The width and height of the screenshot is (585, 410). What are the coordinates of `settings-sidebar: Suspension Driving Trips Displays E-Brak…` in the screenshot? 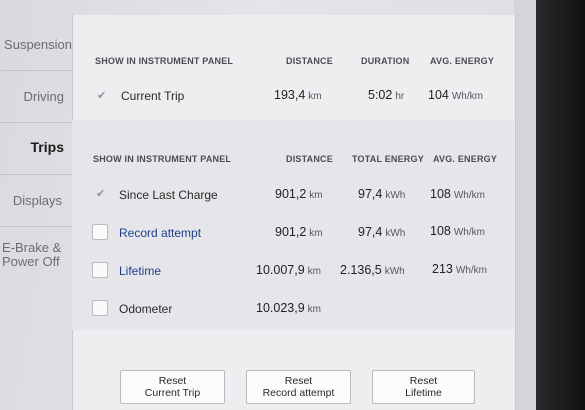 It's located at (36, 205).